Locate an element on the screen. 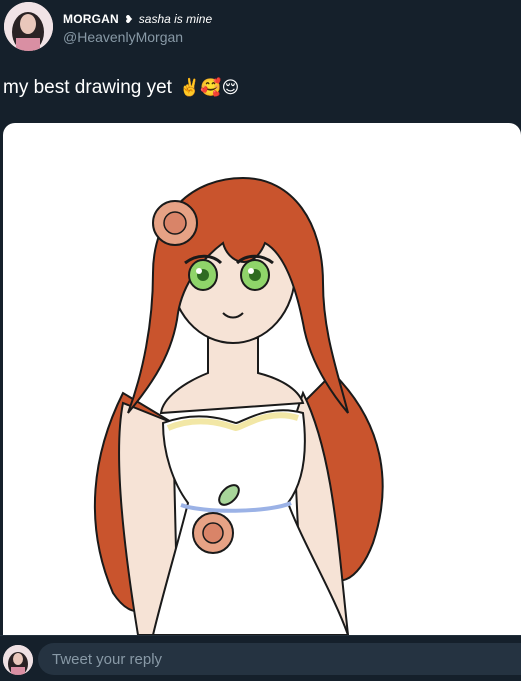 Image resolution: width=521 pixels, height=681 pixels. tweet-emojis: ✌️🥰😌 is located at coordinates (209, 87).